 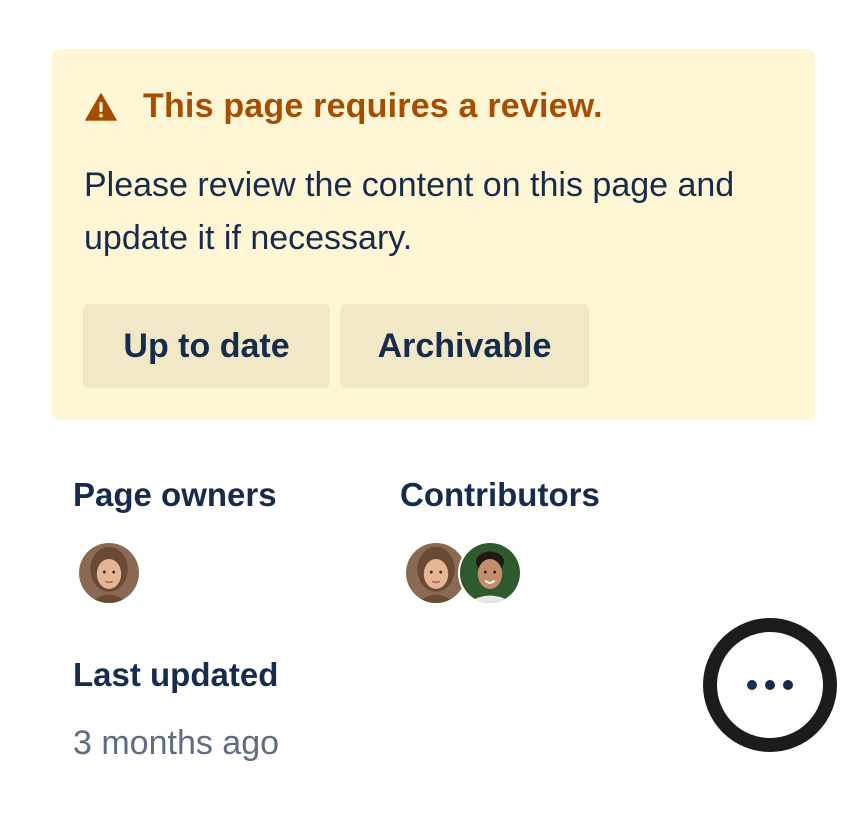 What do you see at coordinates (373, 106) in the screenshot?
I see `banner-title: This page requires a review.` at bounding box center [373, 106].